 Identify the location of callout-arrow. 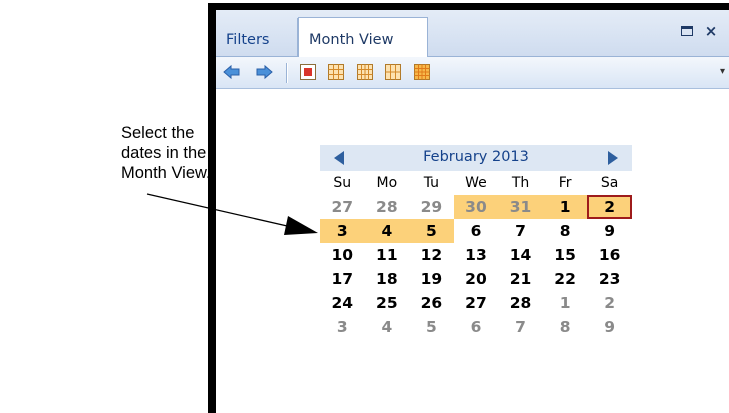
(232, 214).